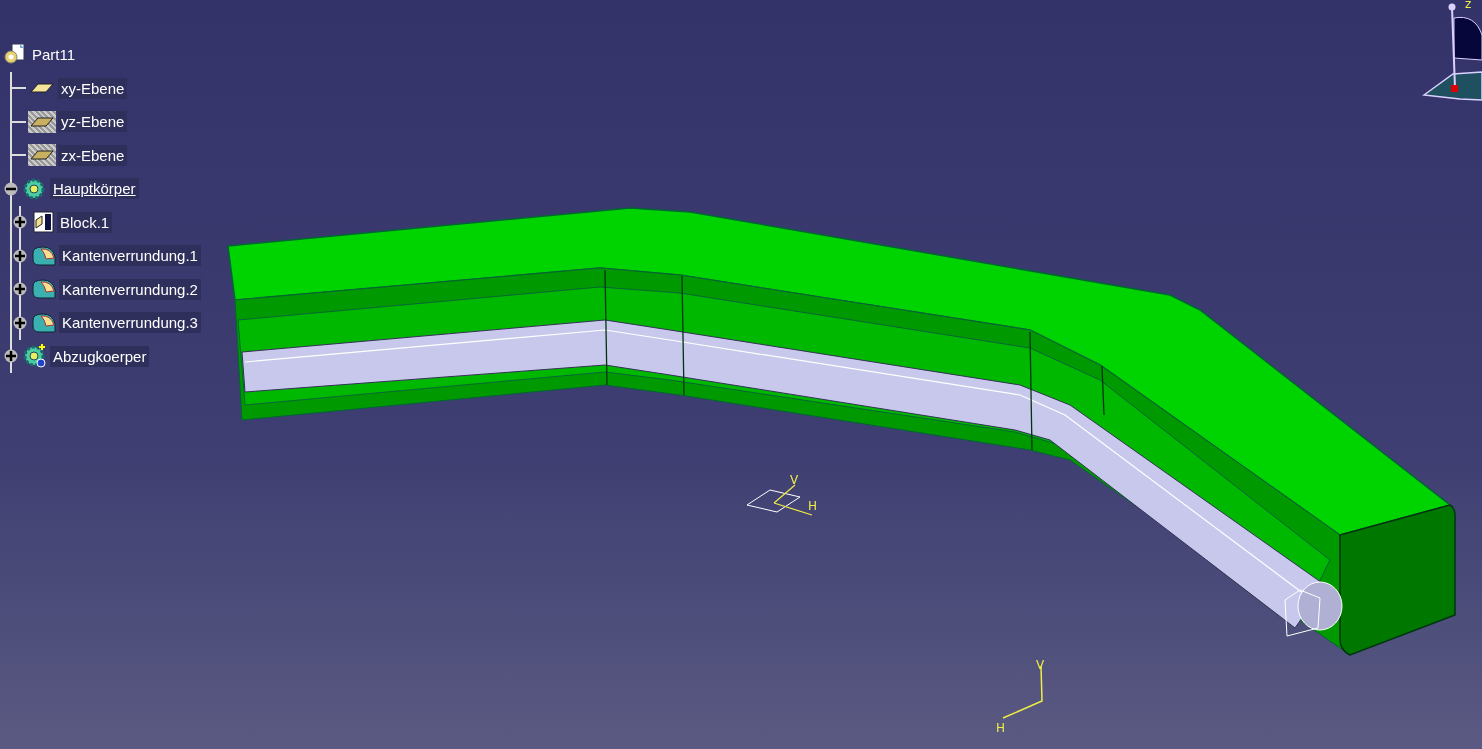  Describe the element at coordinates (93, 155) in the screenshot. I see `tree-item: zx-Ebene` at that location.